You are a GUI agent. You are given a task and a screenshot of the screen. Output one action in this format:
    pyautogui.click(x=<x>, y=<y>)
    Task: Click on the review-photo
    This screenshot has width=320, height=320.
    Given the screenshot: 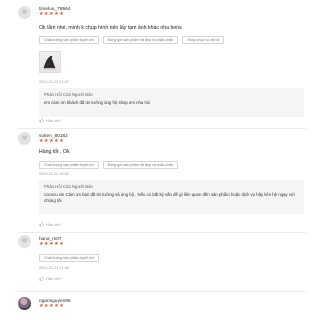 What is the action you would take?
    pyautogui.click(x=50, y=62)
    